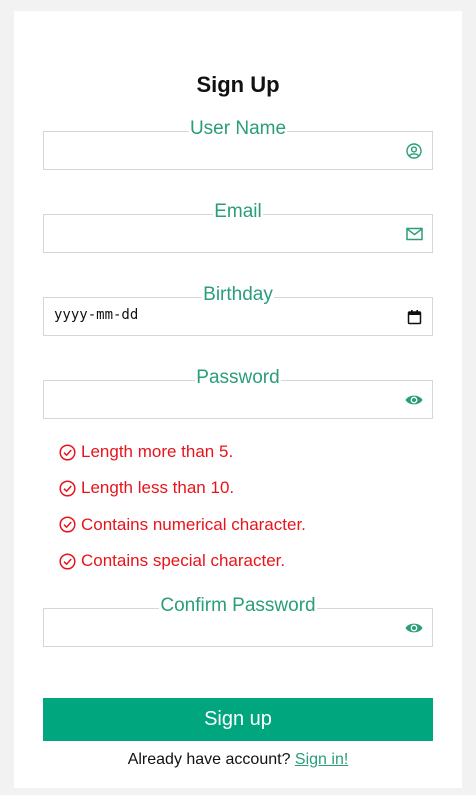  I want to click on birthday-label-wrap: Birthday, so click(238, 295).